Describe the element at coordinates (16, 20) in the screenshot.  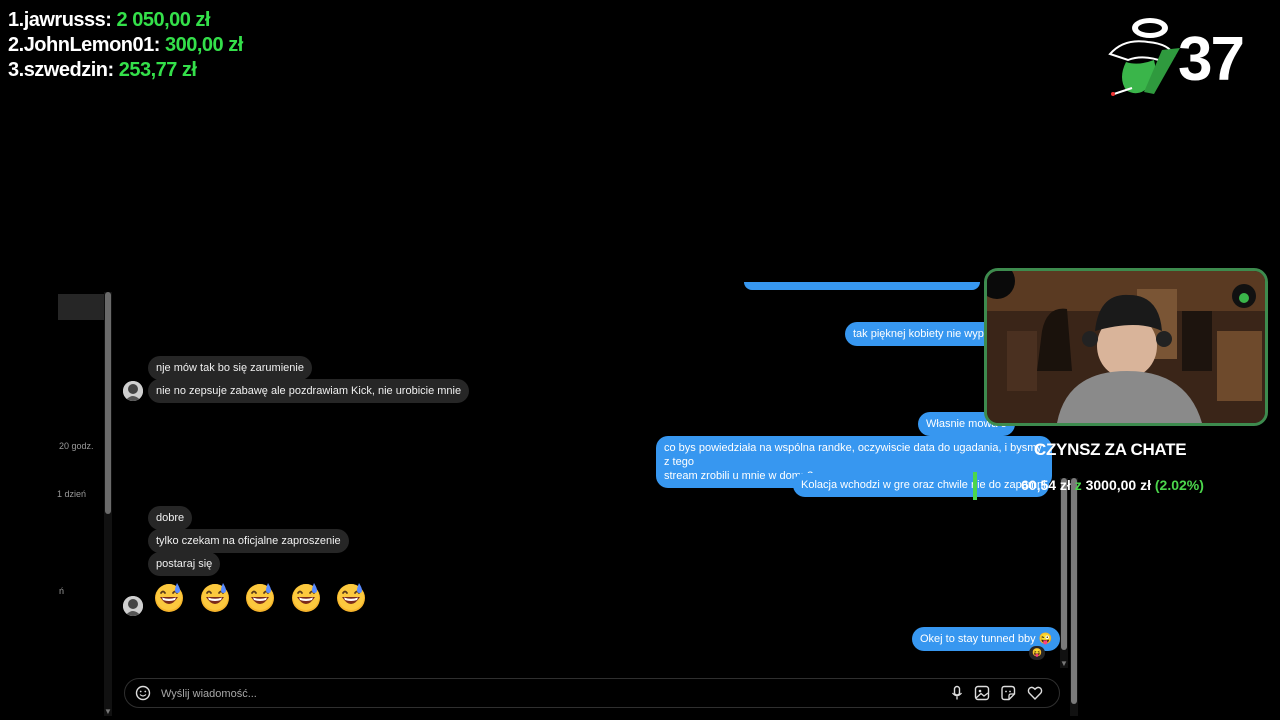
I see `leaderboard-rank: 1.` at that location.